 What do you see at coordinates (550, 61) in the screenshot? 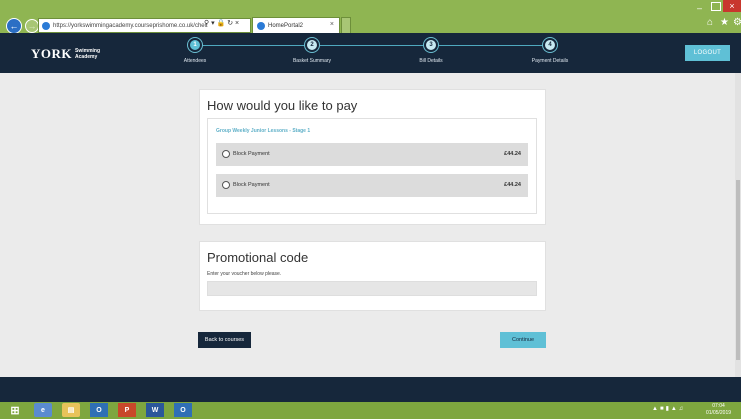
I see `step-4-label: Payment Details` at bounding box center [550, 61].